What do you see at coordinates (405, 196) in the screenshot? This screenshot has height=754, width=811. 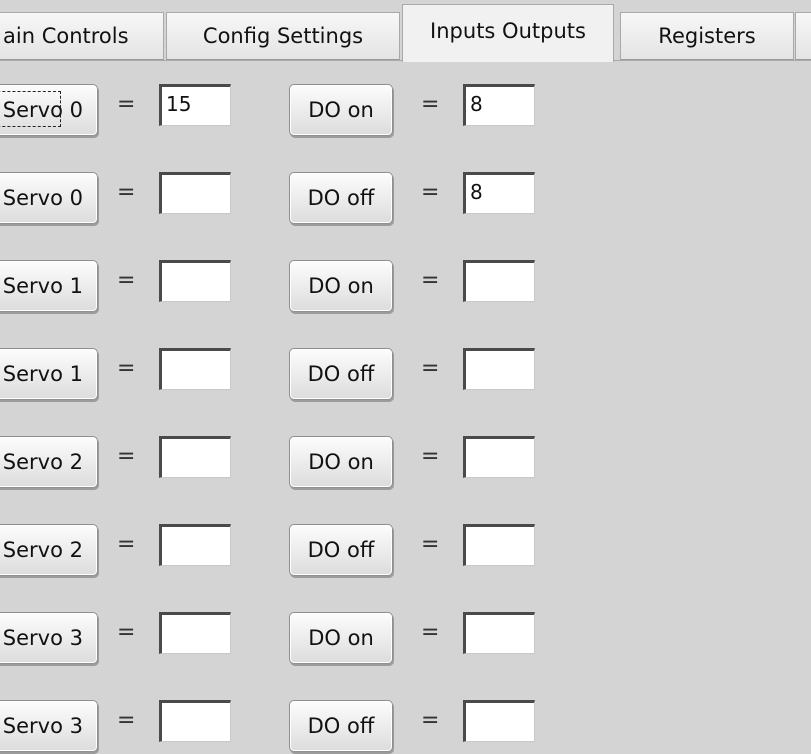 I see `io-row: Servo 0 = DO off = 8` at bounding box center [405, 196].